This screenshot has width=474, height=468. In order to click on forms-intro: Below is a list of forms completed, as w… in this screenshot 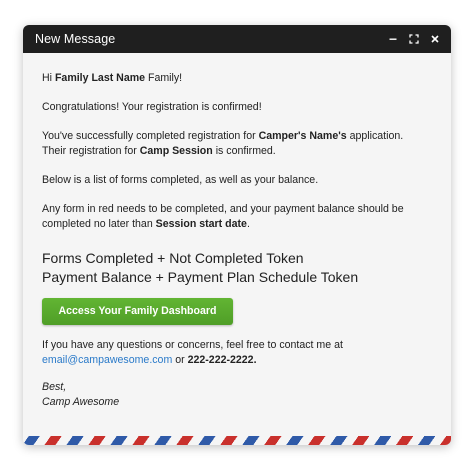, I will do `click(180, 180)`.